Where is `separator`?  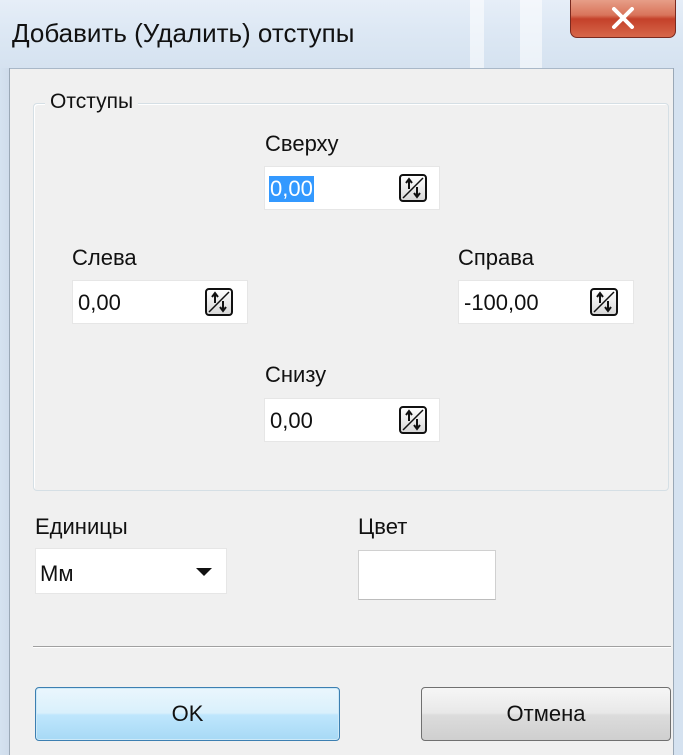 separator is located at coordinates (352, 647).